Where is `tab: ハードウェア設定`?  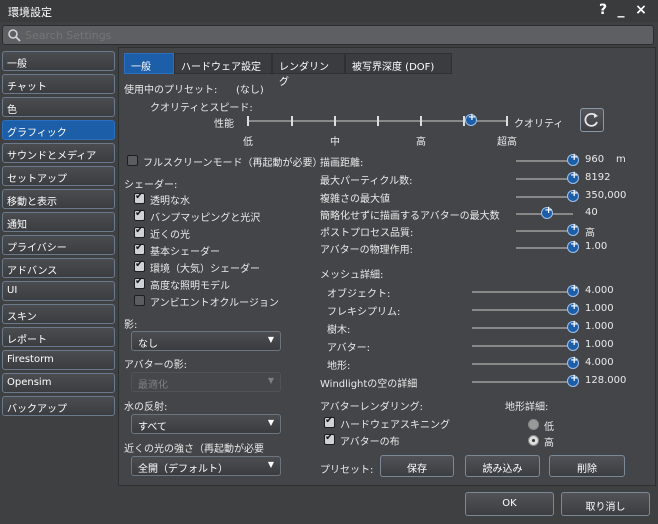 tab: ハードウェア設定 is located at coordinates (223, 63).